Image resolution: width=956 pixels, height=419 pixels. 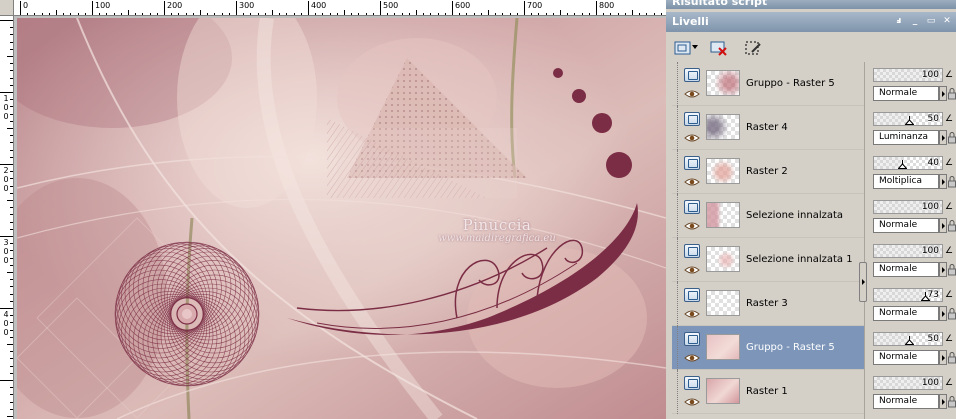 I want to click on close-icon: ✕, so click(x=947, y=21).